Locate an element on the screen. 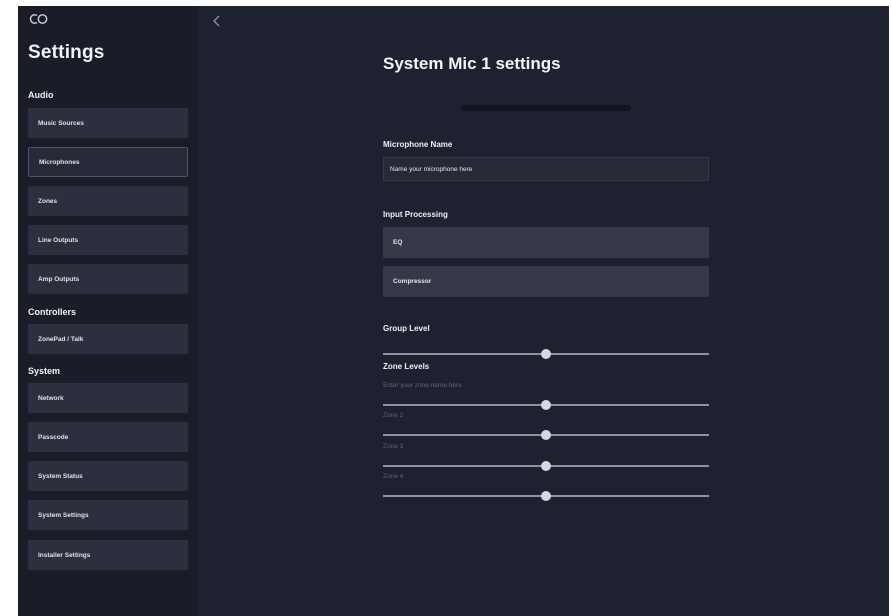 Image resolution: width=892 pixels, height=616 pixels. sidebar-item-microphones: Microphones is located at coordinates (108, 162).